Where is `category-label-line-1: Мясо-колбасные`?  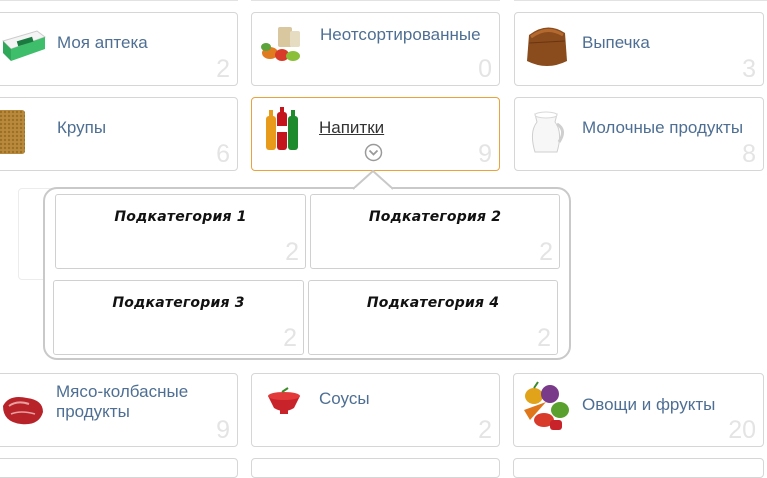 category-label-line-1: Мясо-колбасные is located at coordinates (122, 391).